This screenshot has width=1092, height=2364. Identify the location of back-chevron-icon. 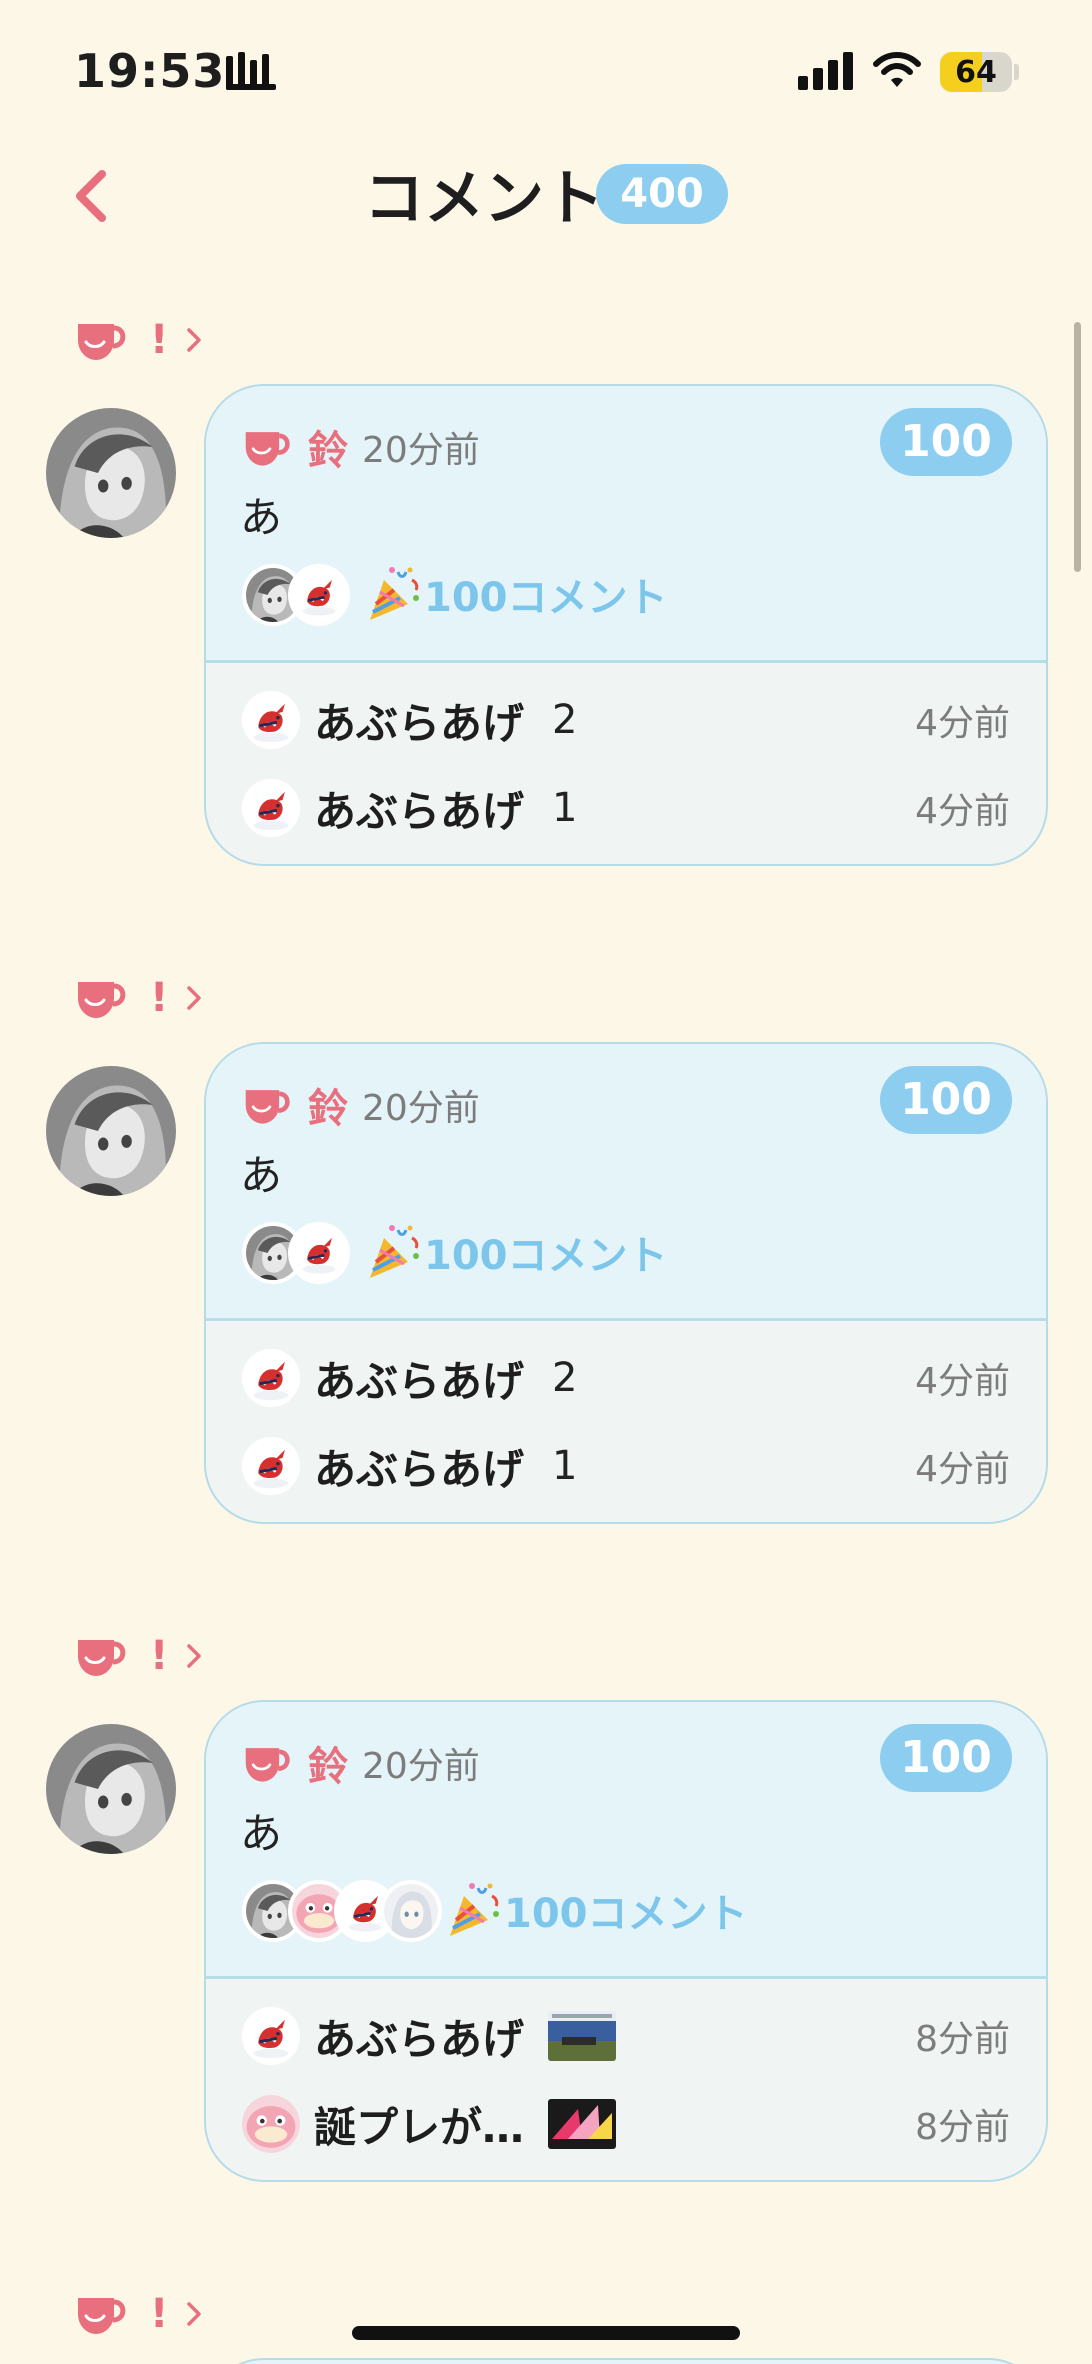
(91, 196).